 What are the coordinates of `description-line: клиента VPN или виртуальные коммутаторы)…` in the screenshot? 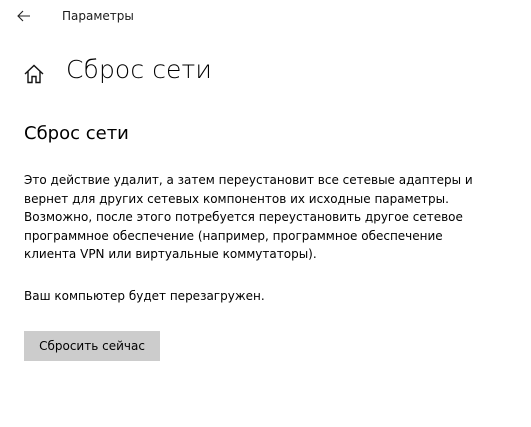 It's located at (170, 254).